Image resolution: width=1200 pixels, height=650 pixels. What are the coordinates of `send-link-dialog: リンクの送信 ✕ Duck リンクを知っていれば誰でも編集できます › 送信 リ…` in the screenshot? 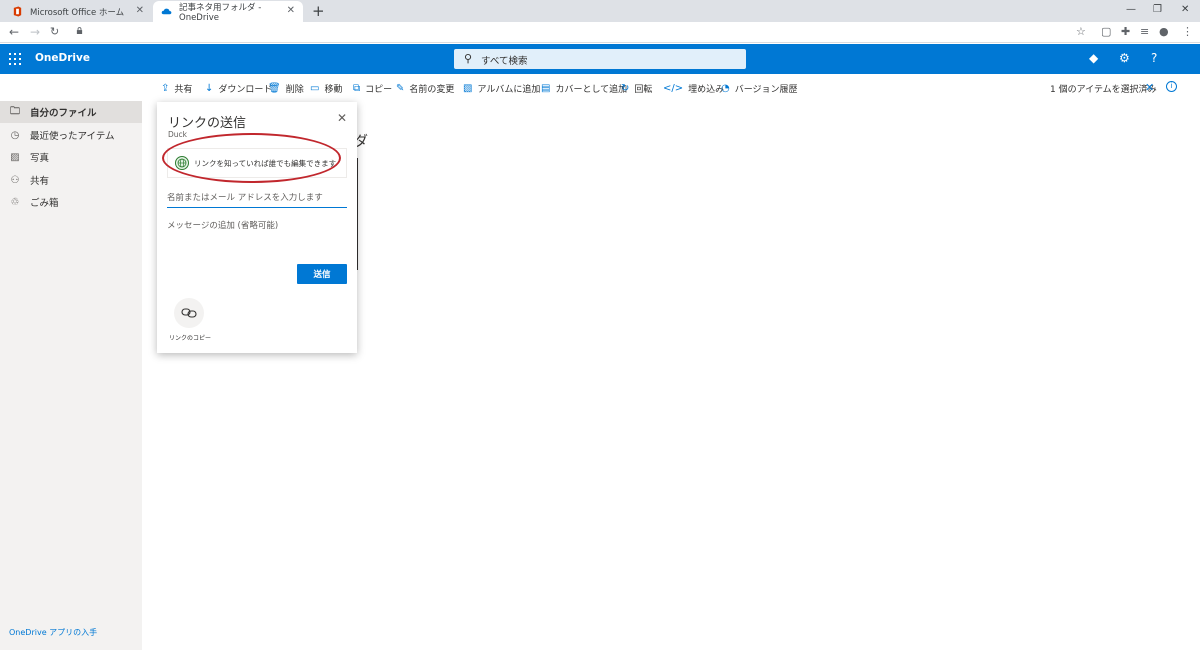 It's located at (257, 227).